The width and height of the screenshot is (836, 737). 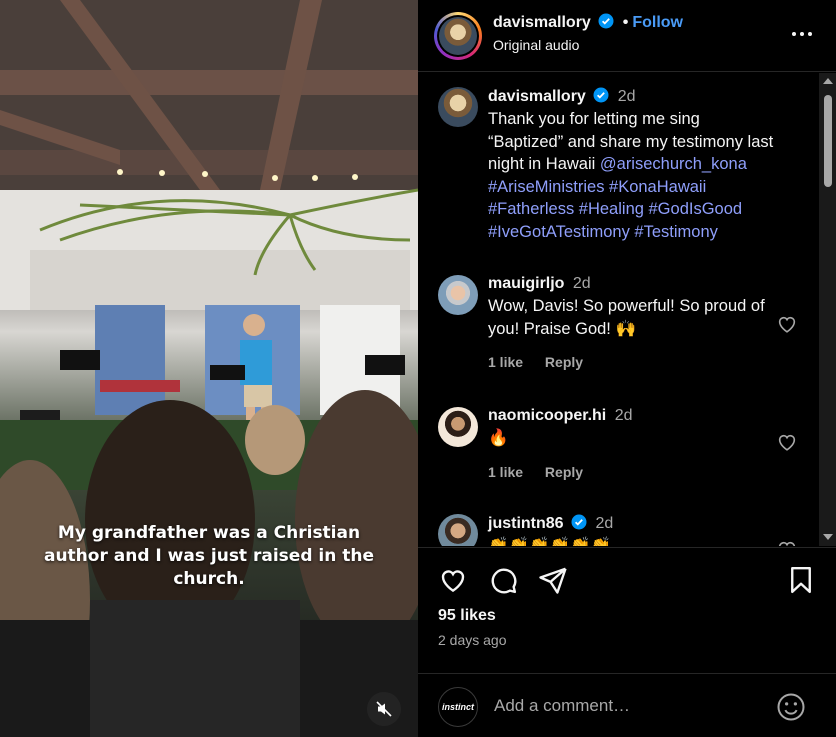 What do you see at coordinates (828, 81) in the screenshot?
I see `scroll-up-arrow` at bounding box center [828, 81].